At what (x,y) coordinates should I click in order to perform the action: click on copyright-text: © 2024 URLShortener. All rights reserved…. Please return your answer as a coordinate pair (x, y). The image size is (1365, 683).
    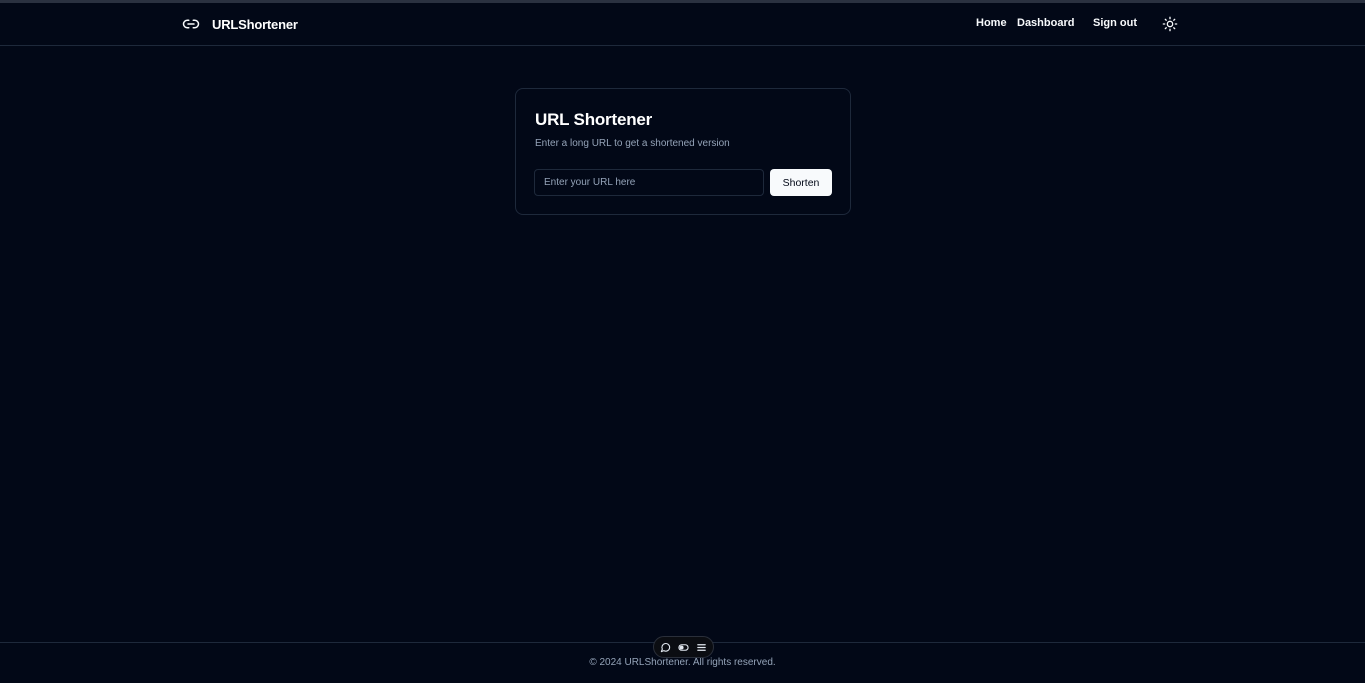
    Looking at the image, I should click on (682, 662).